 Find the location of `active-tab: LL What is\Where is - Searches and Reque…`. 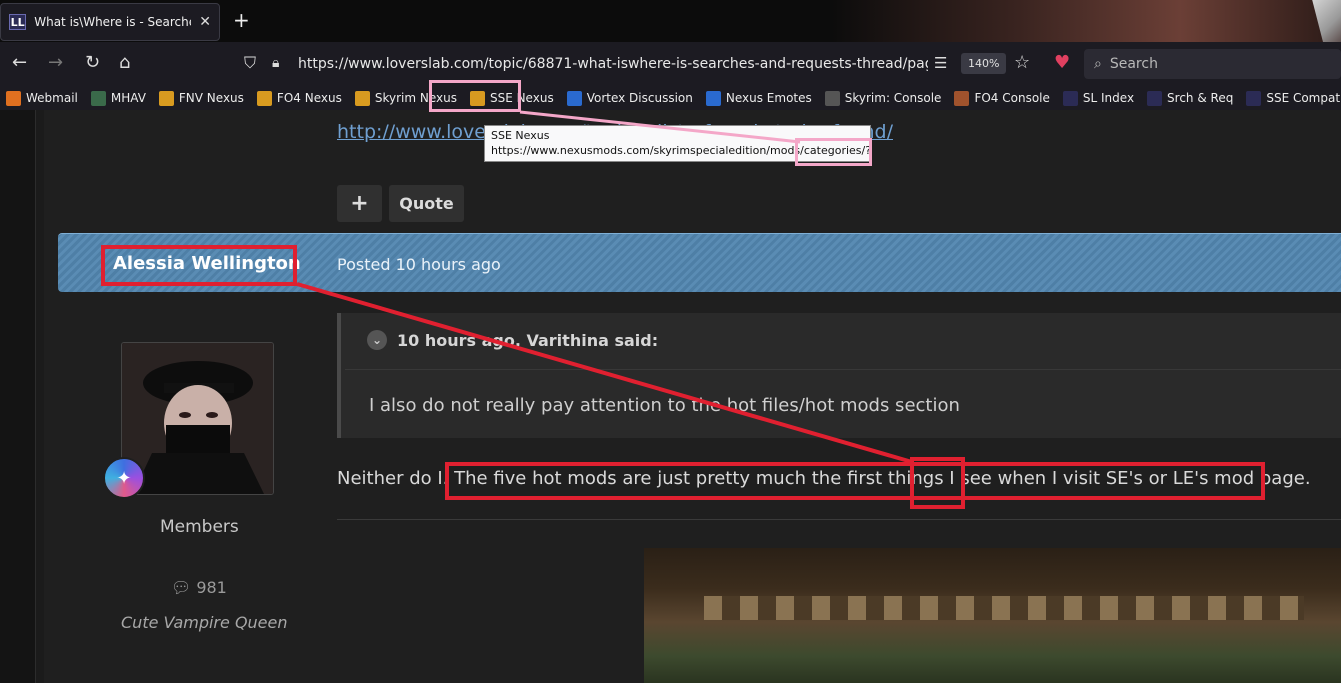

active-tab: LL What is\Where is - Searches and Reque… is located at coordinates (110, 22).